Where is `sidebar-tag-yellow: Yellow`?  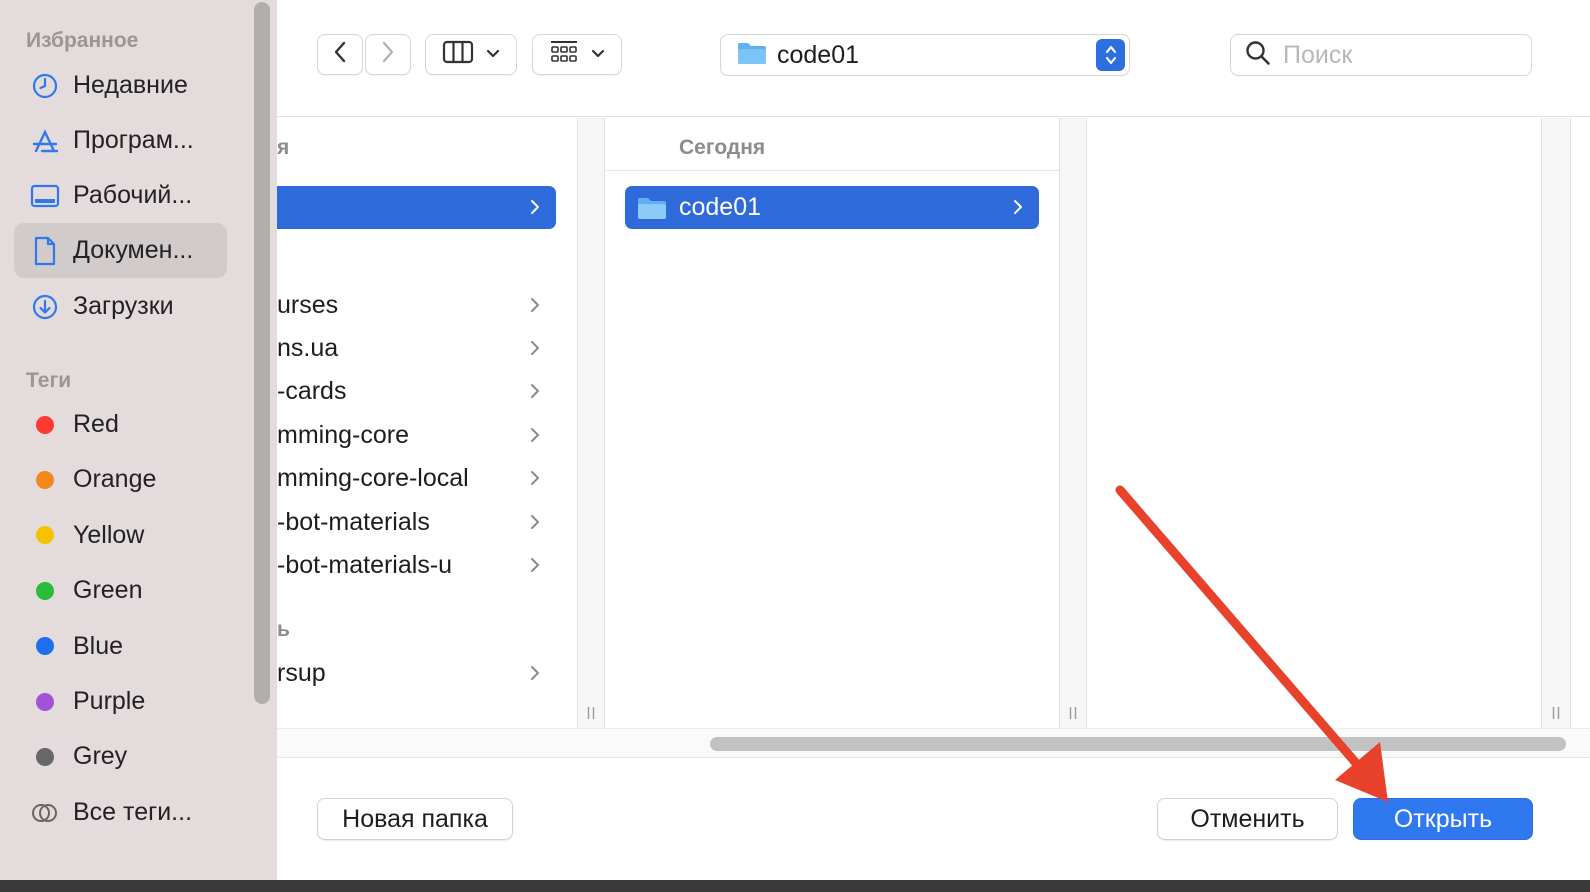 sidebar-tag-yellow: Yellow is located at coordinates (120, 535).